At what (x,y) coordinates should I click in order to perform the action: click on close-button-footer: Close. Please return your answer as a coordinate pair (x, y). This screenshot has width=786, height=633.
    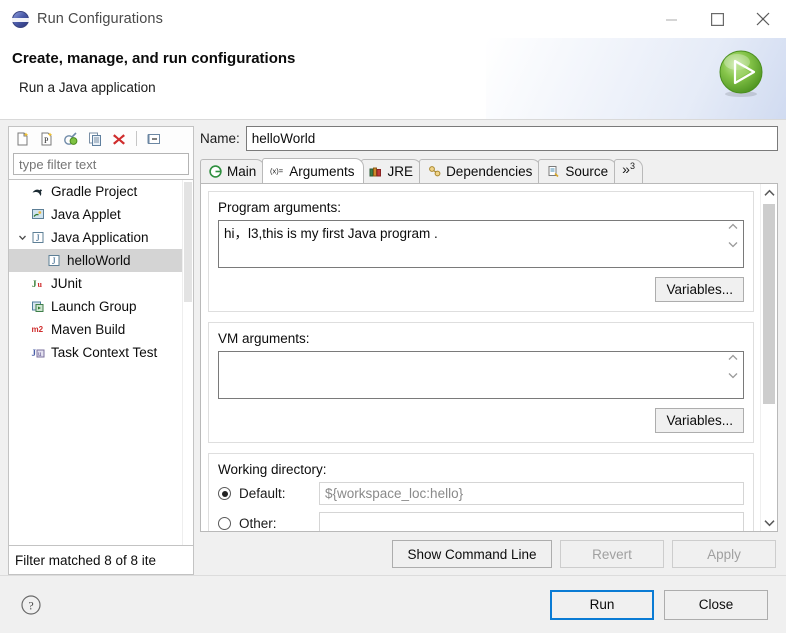
    Looking at the image, I should click on (716, 604).